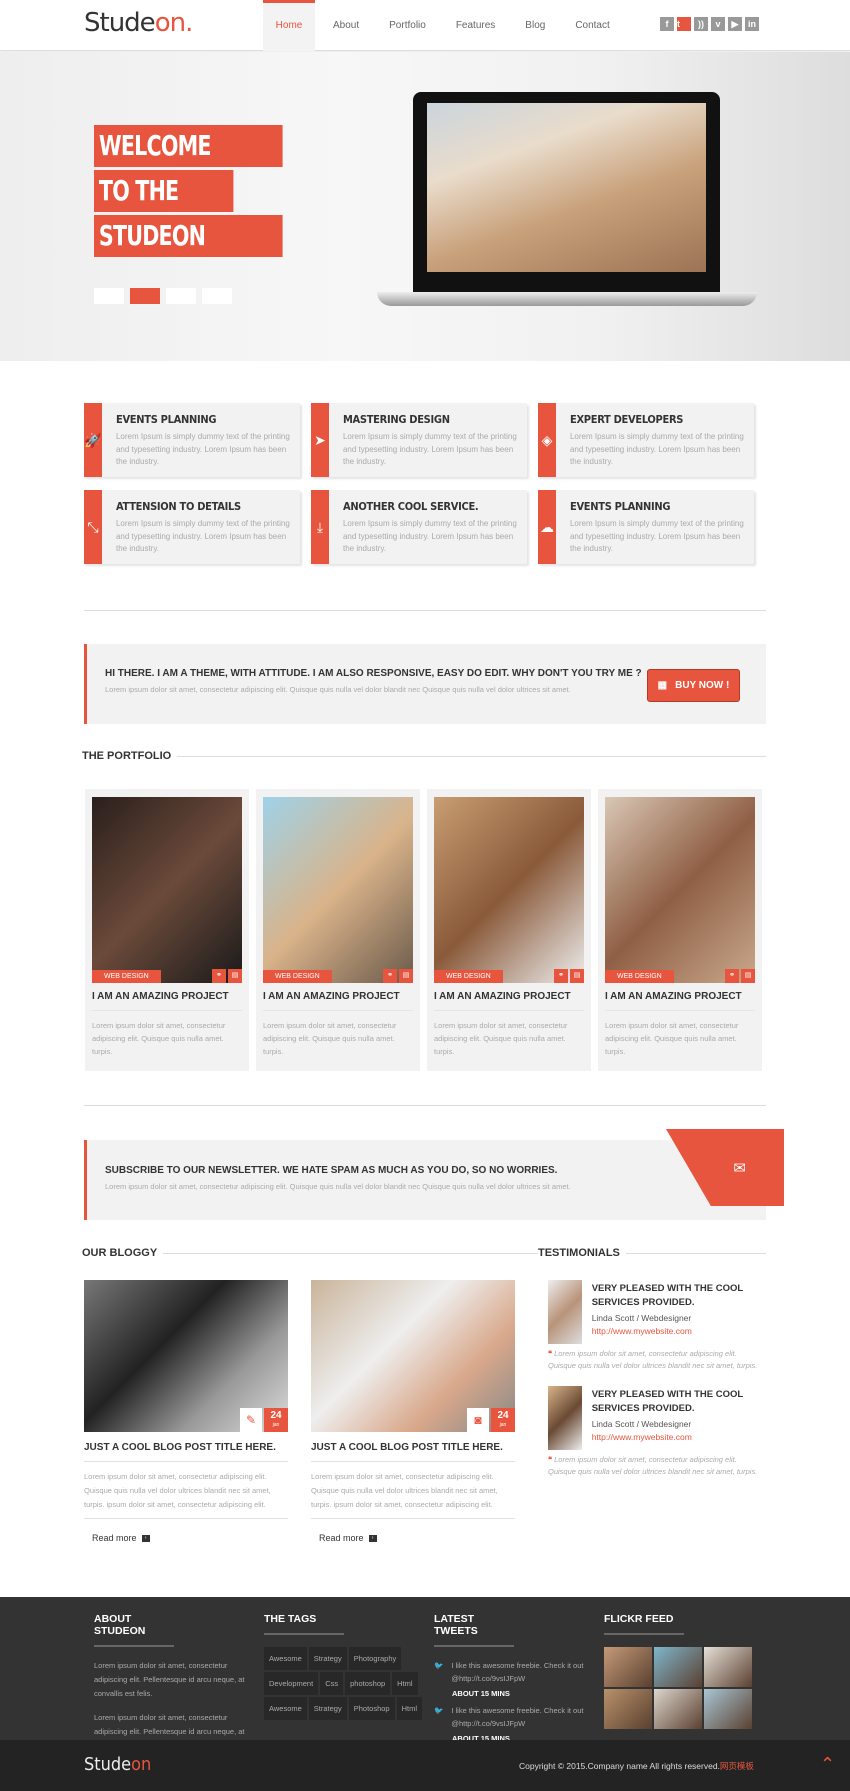  What do you see at coordinates (827, 1764) in the screenshot?
I see `back-to-top-icon: ⌃` at bounding box center [827, 1764].